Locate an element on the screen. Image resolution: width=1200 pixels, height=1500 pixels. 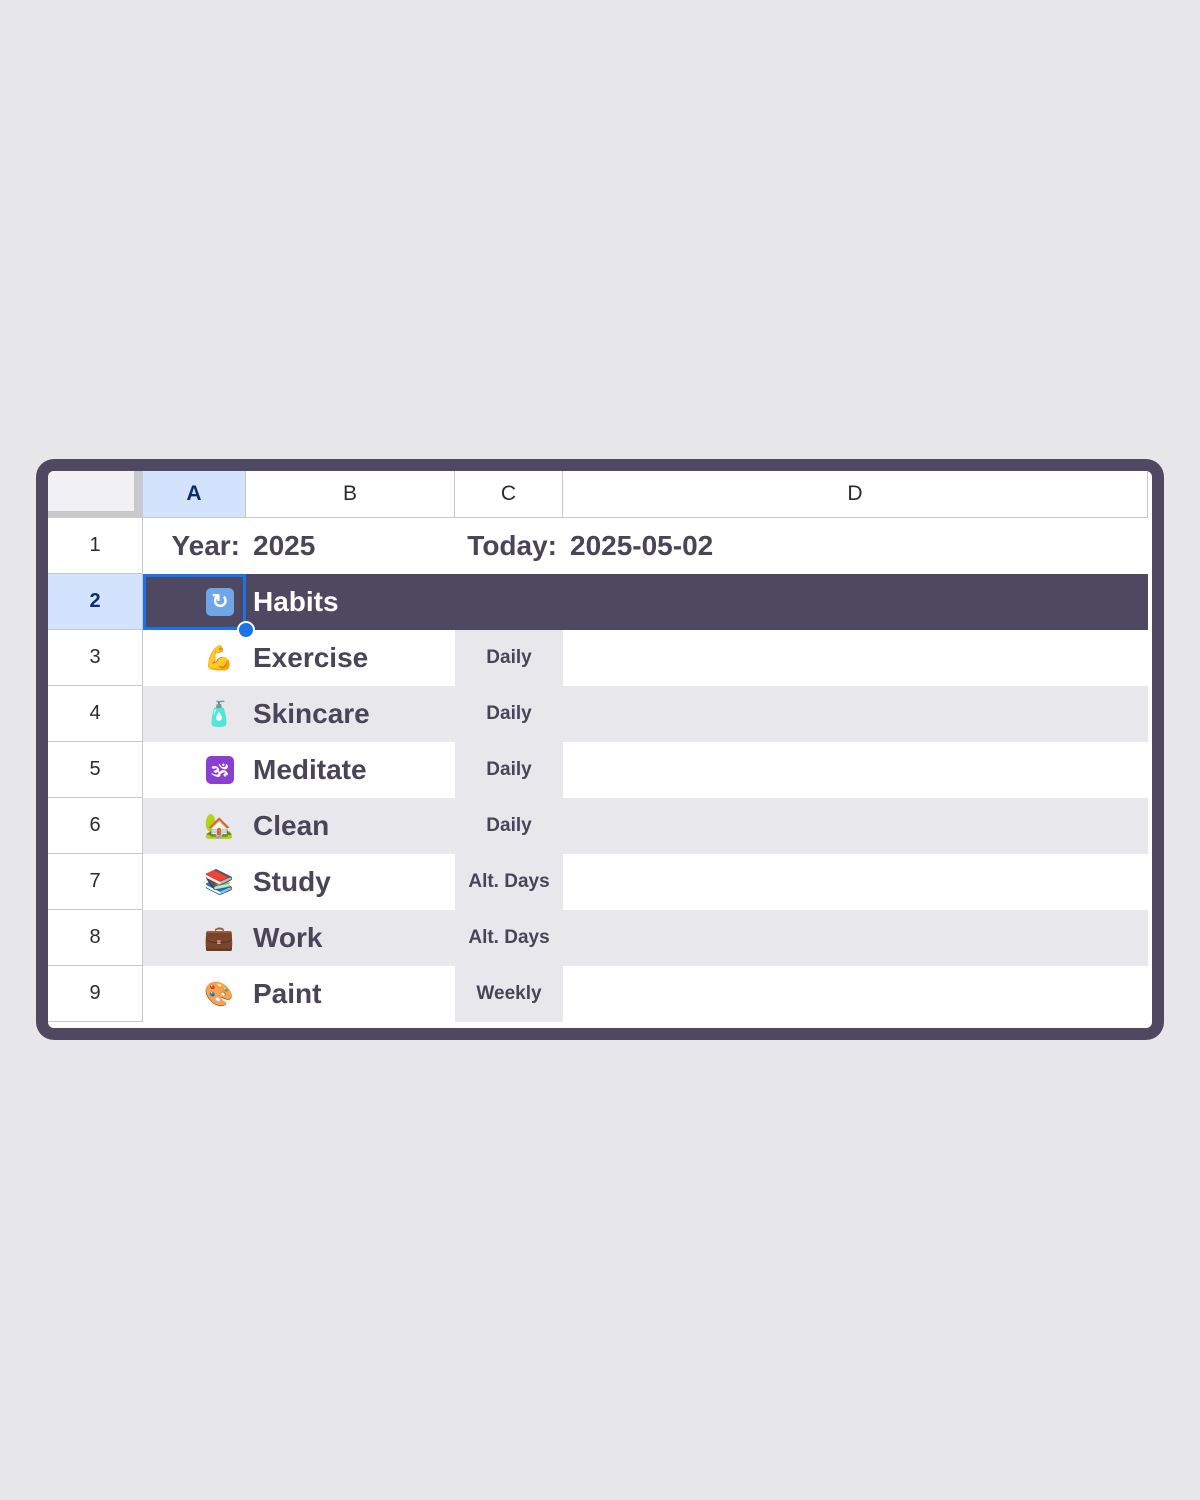
house-with-garden-icon: 🏡 is located at coordinates (219, 826).